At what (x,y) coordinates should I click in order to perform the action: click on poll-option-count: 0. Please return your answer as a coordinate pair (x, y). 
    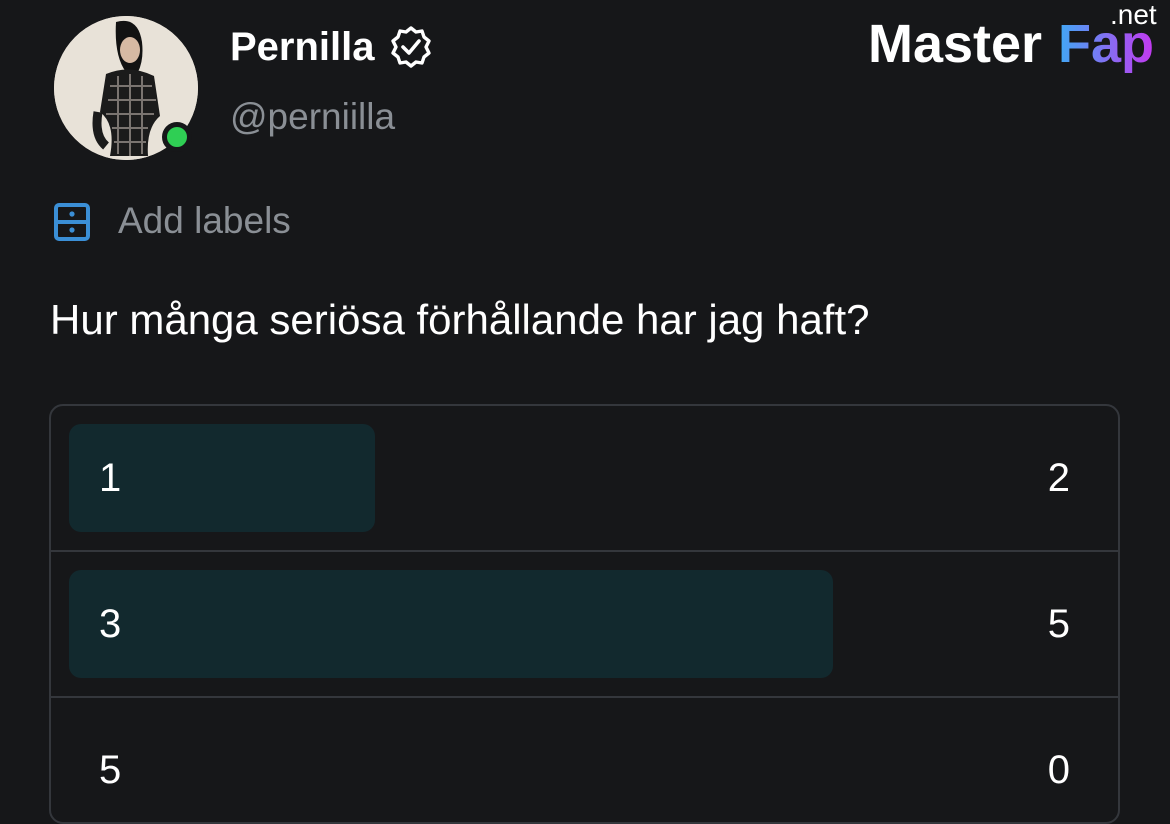
    Looking at the image, I should click on (1058, 770).